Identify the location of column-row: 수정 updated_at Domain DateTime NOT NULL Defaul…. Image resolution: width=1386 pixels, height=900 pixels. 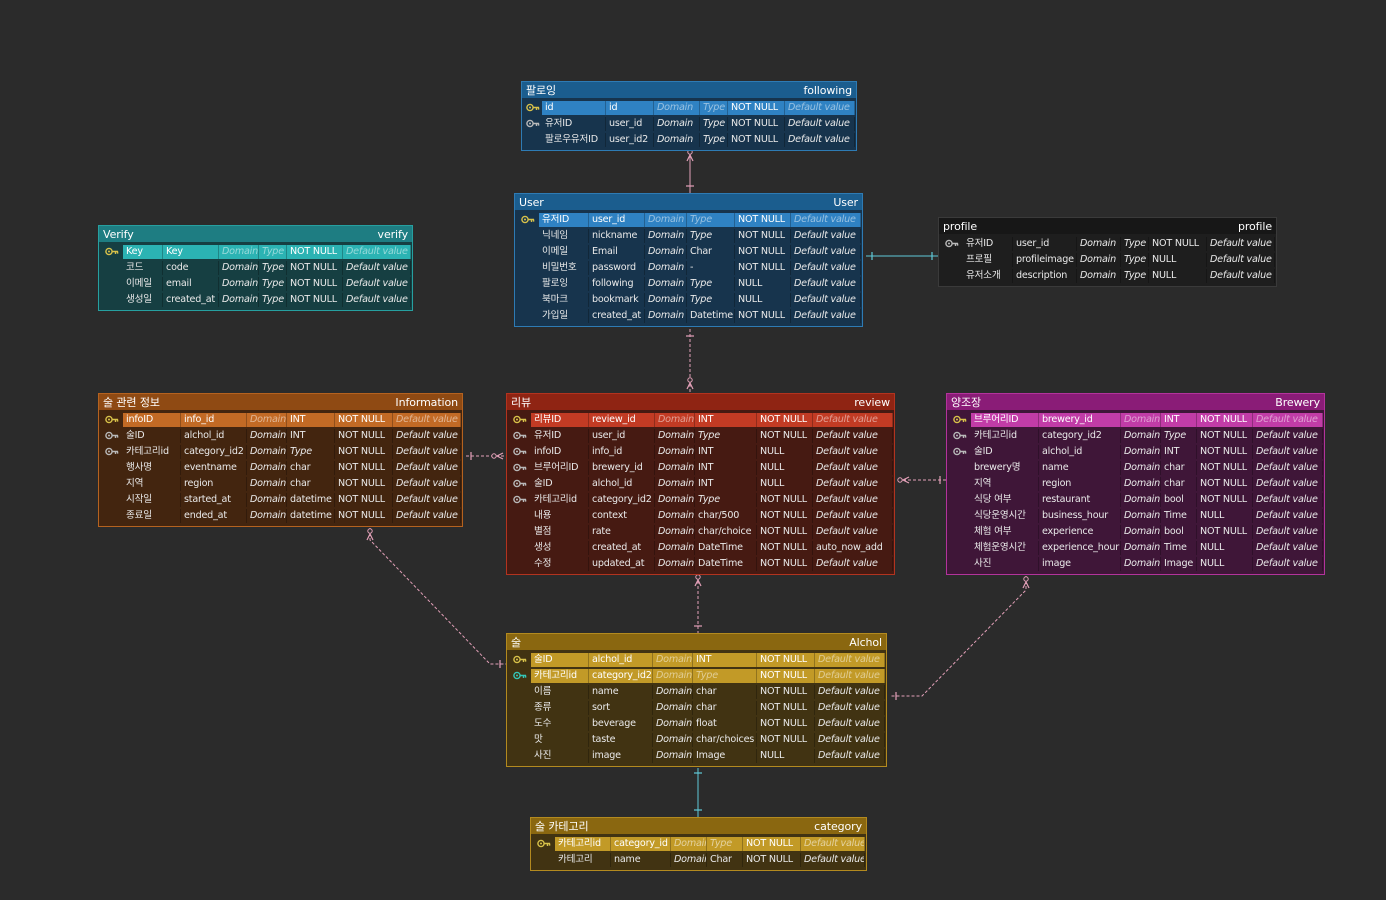
(701, 564).